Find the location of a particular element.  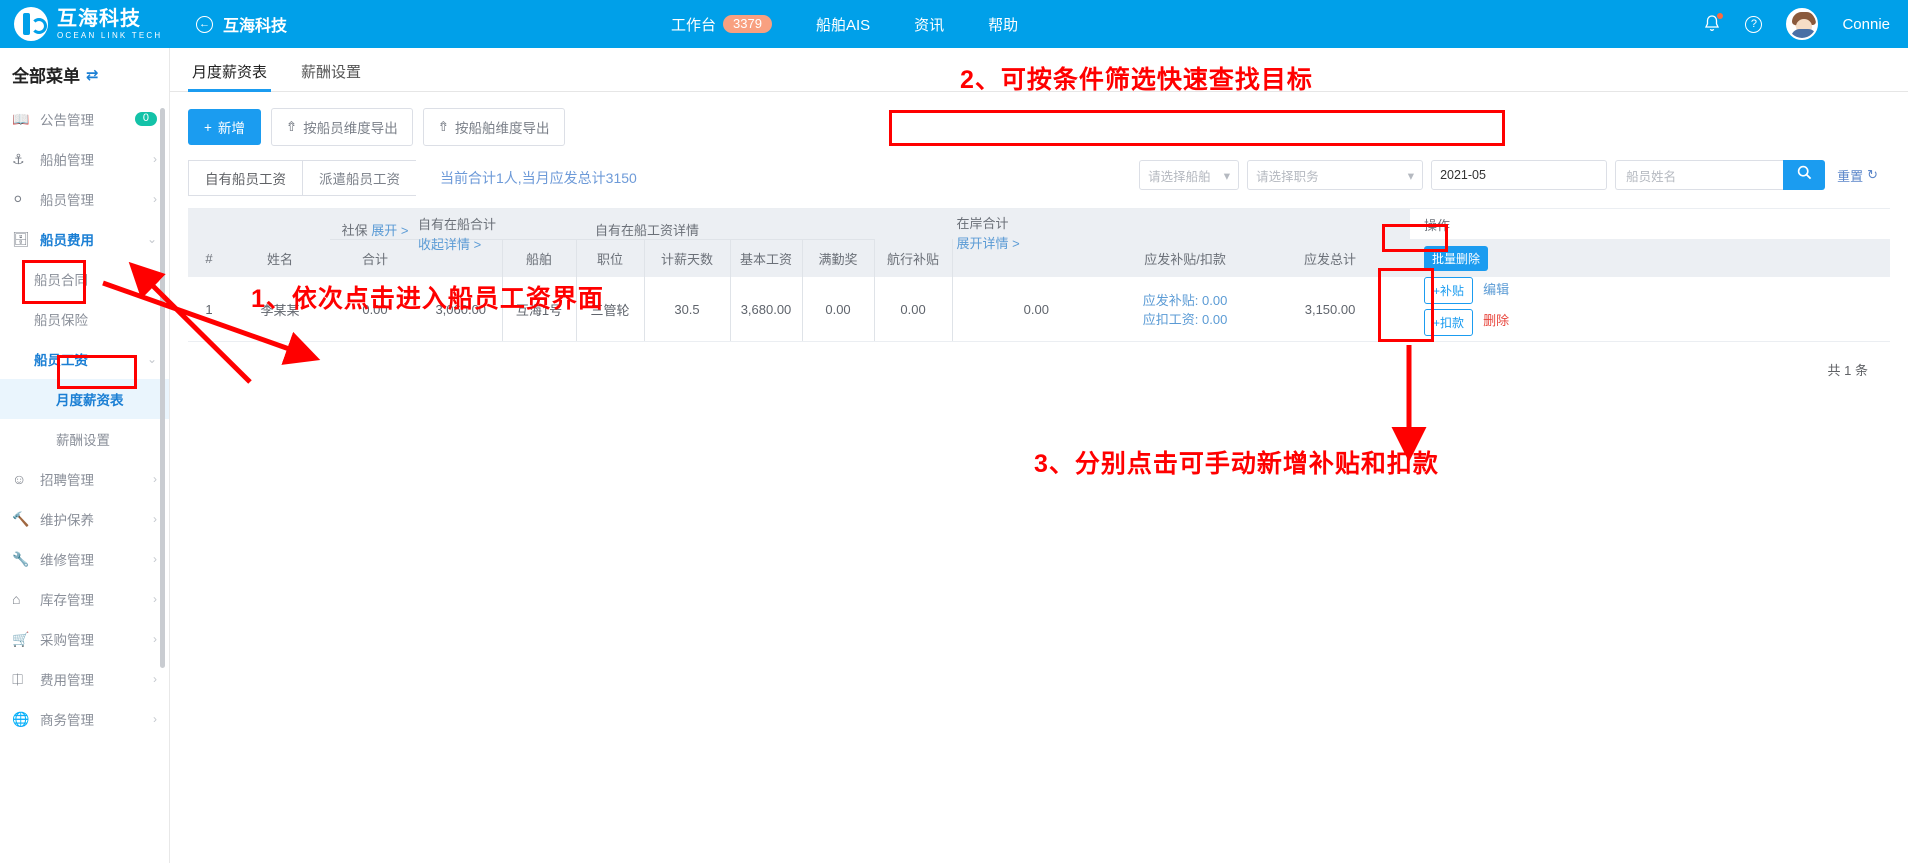

col-index: # is located at coordinates (209, 258).